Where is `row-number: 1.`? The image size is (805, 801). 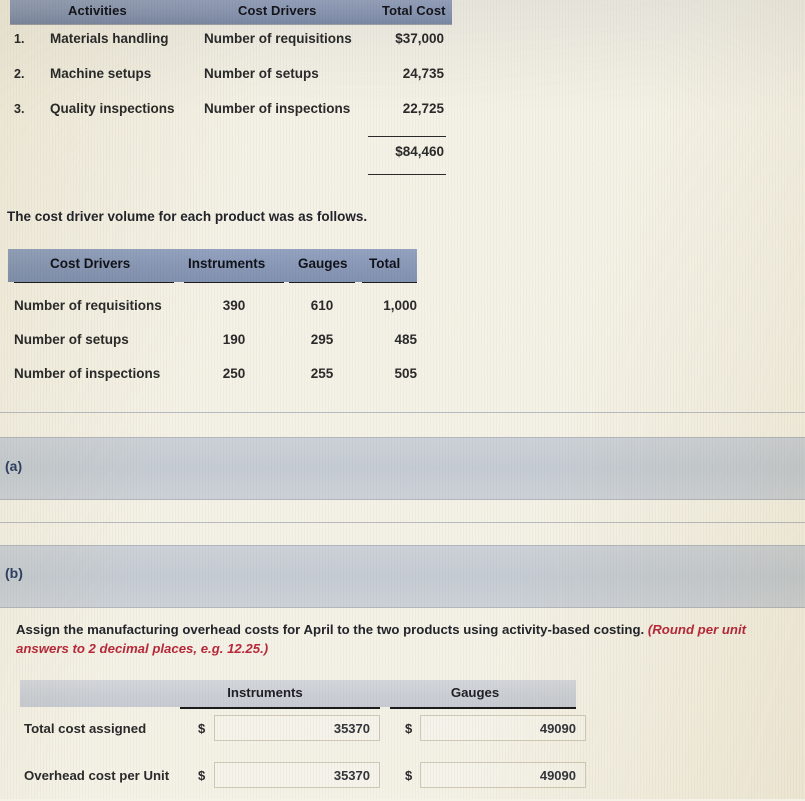 row-number: 1. is located at coordinates (19, 39).